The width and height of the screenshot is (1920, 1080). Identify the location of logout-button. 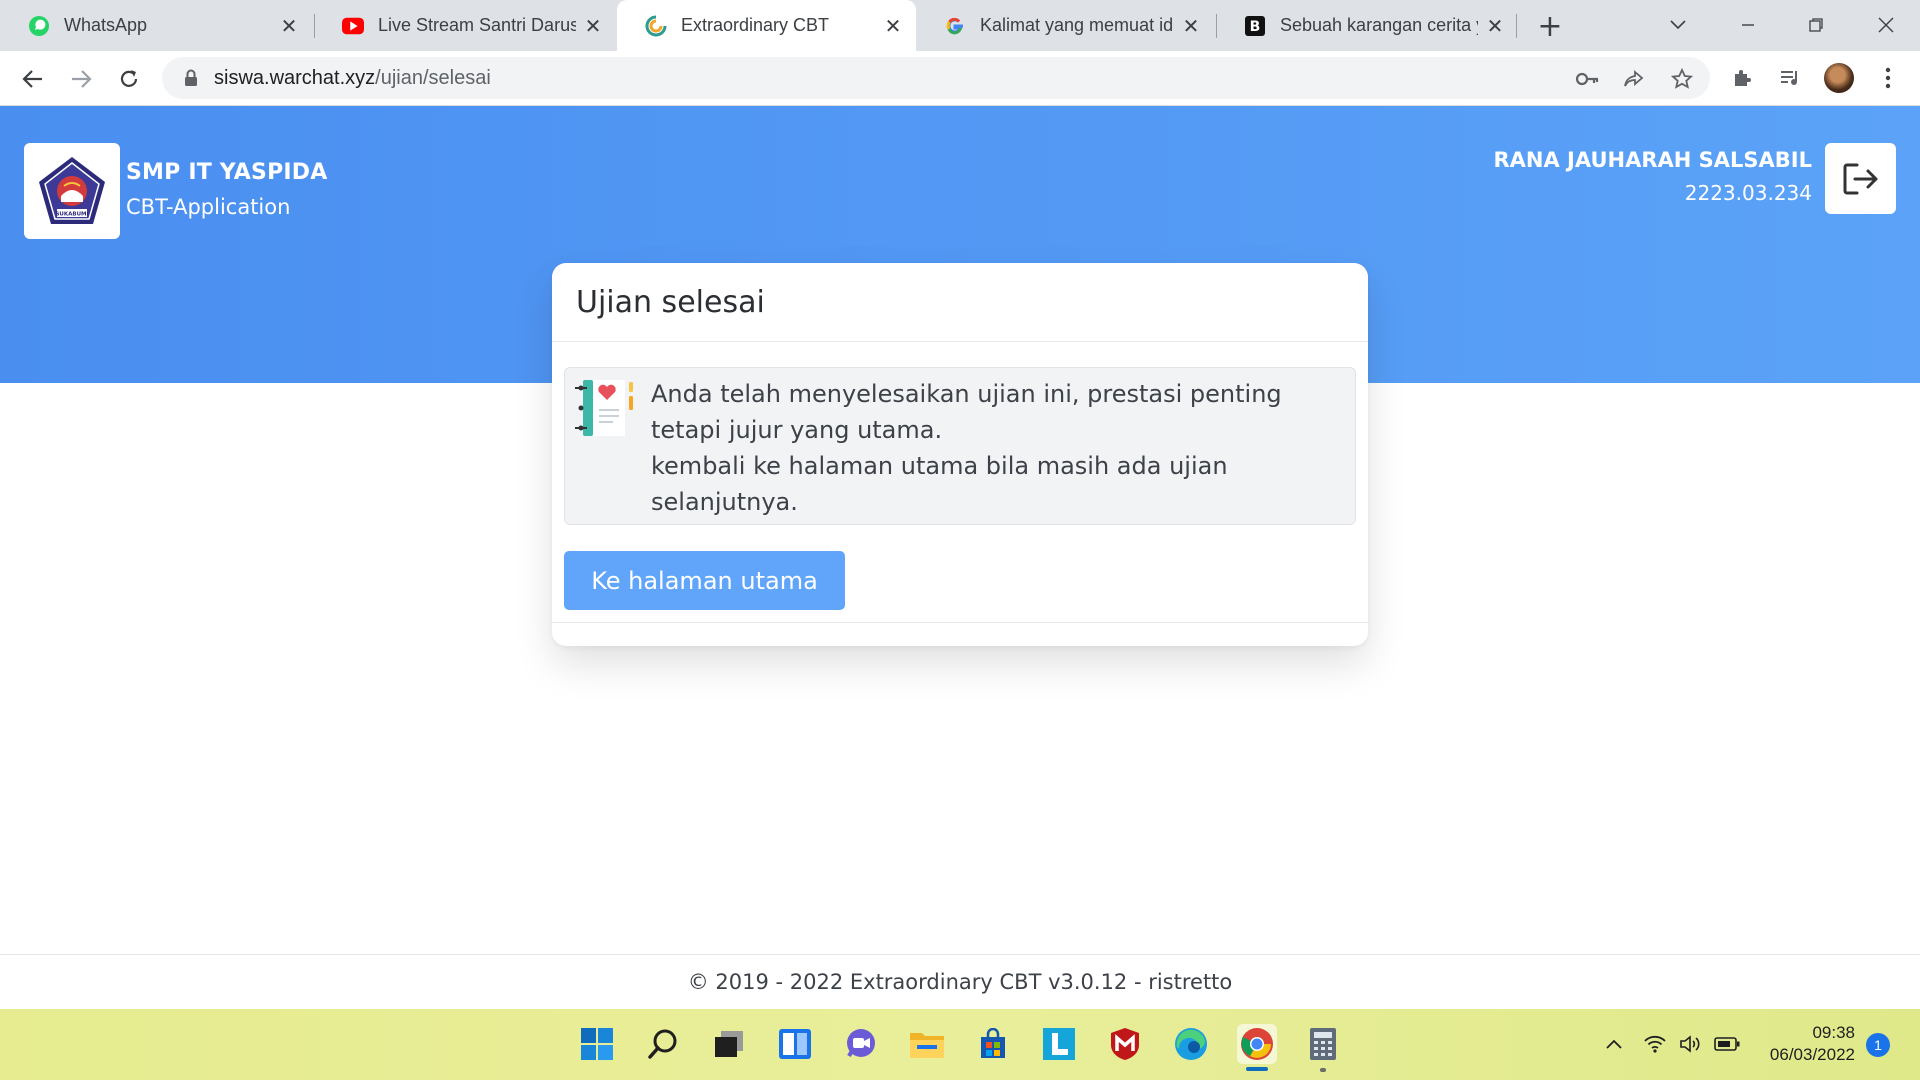
(1860, 178).